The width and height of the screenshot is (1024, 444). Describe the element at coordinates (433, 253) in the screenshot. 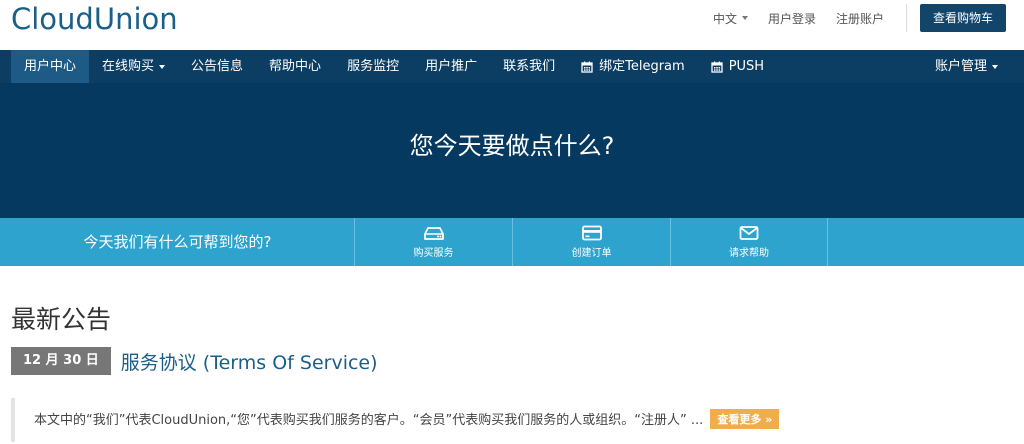

I see `action-label: 购买服务` at that location.